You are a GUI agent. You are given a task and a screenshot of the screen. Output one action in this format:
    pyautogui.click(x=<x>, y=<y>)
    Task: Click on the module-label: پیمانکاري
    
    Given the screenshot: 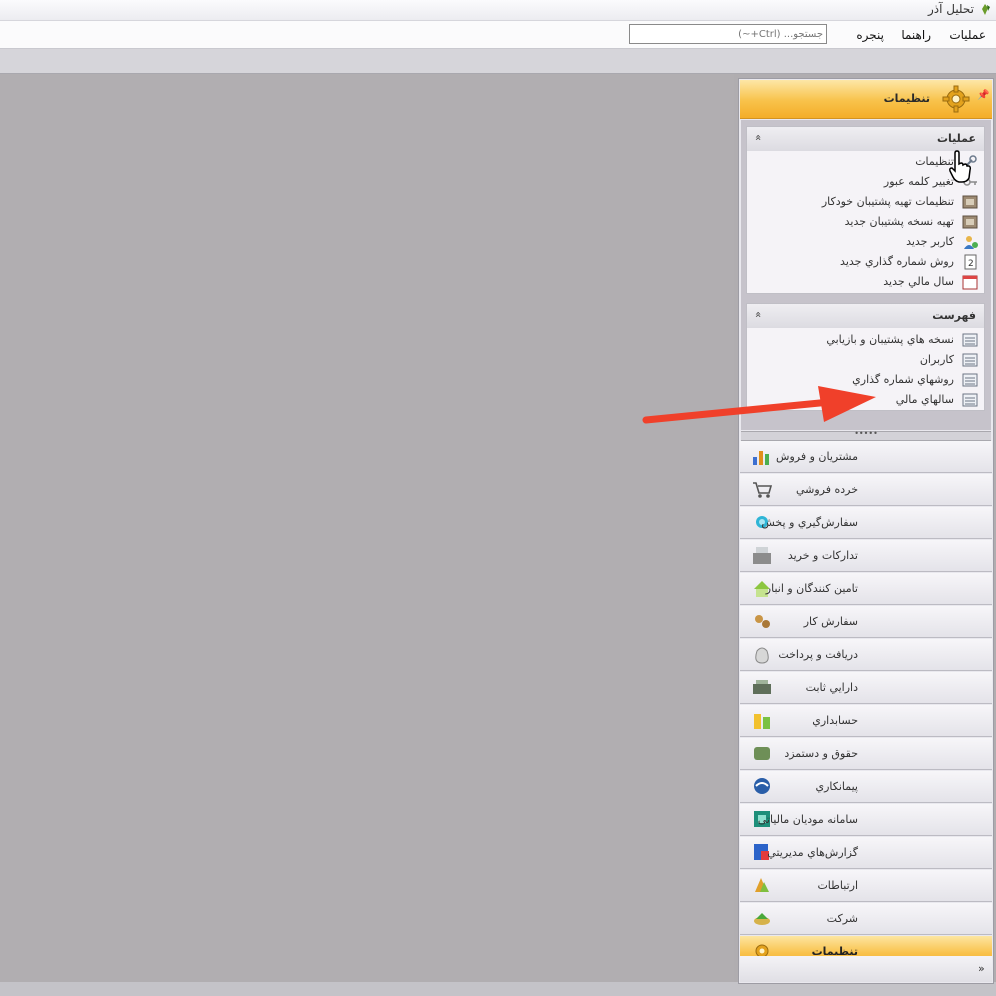 What is the action you would take?
    pyautogui.click(x=836, y=786)
    